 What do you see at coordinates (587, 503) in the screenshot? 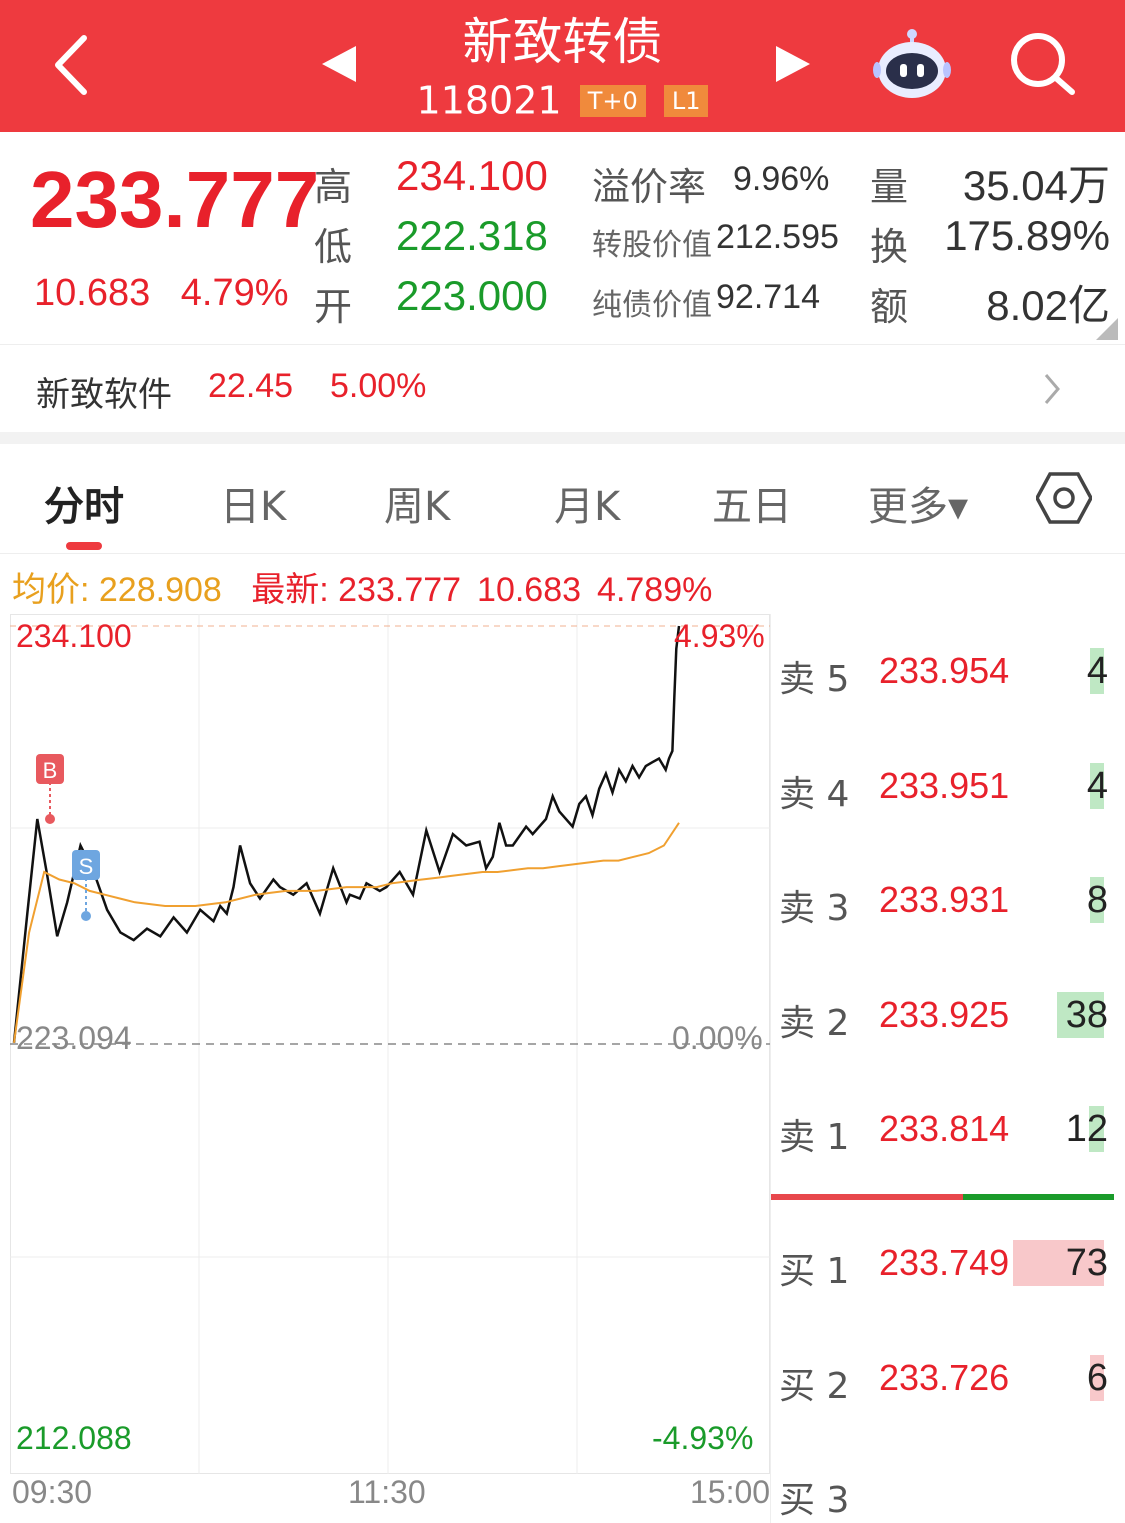
I see `tab-monthly-k: 月K` at bounding box center [587, 503].